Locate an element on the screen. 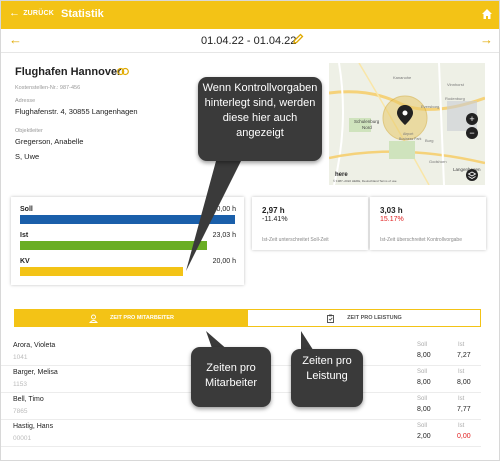  date-bar: ← 01.04.22 - 01.04.22 → is located at coordinates (250, 41).